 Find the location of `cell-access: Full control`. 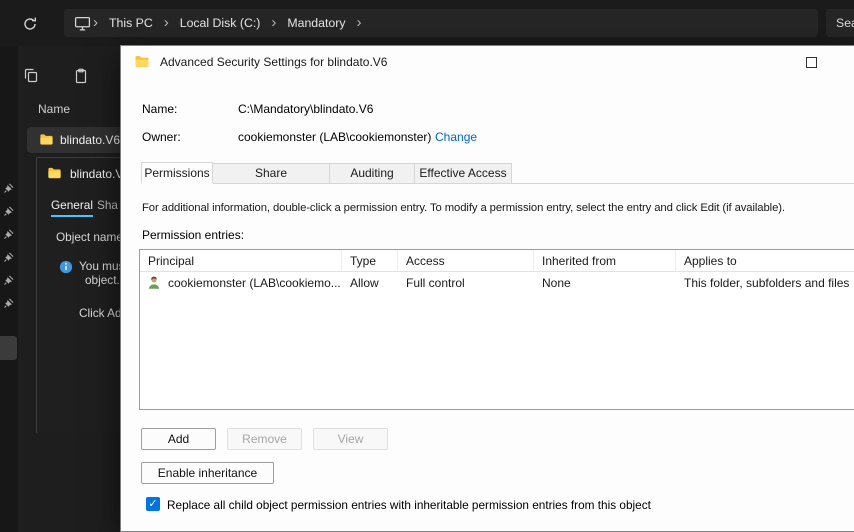

cell-access: Full control is located at coordinates (435, 283).